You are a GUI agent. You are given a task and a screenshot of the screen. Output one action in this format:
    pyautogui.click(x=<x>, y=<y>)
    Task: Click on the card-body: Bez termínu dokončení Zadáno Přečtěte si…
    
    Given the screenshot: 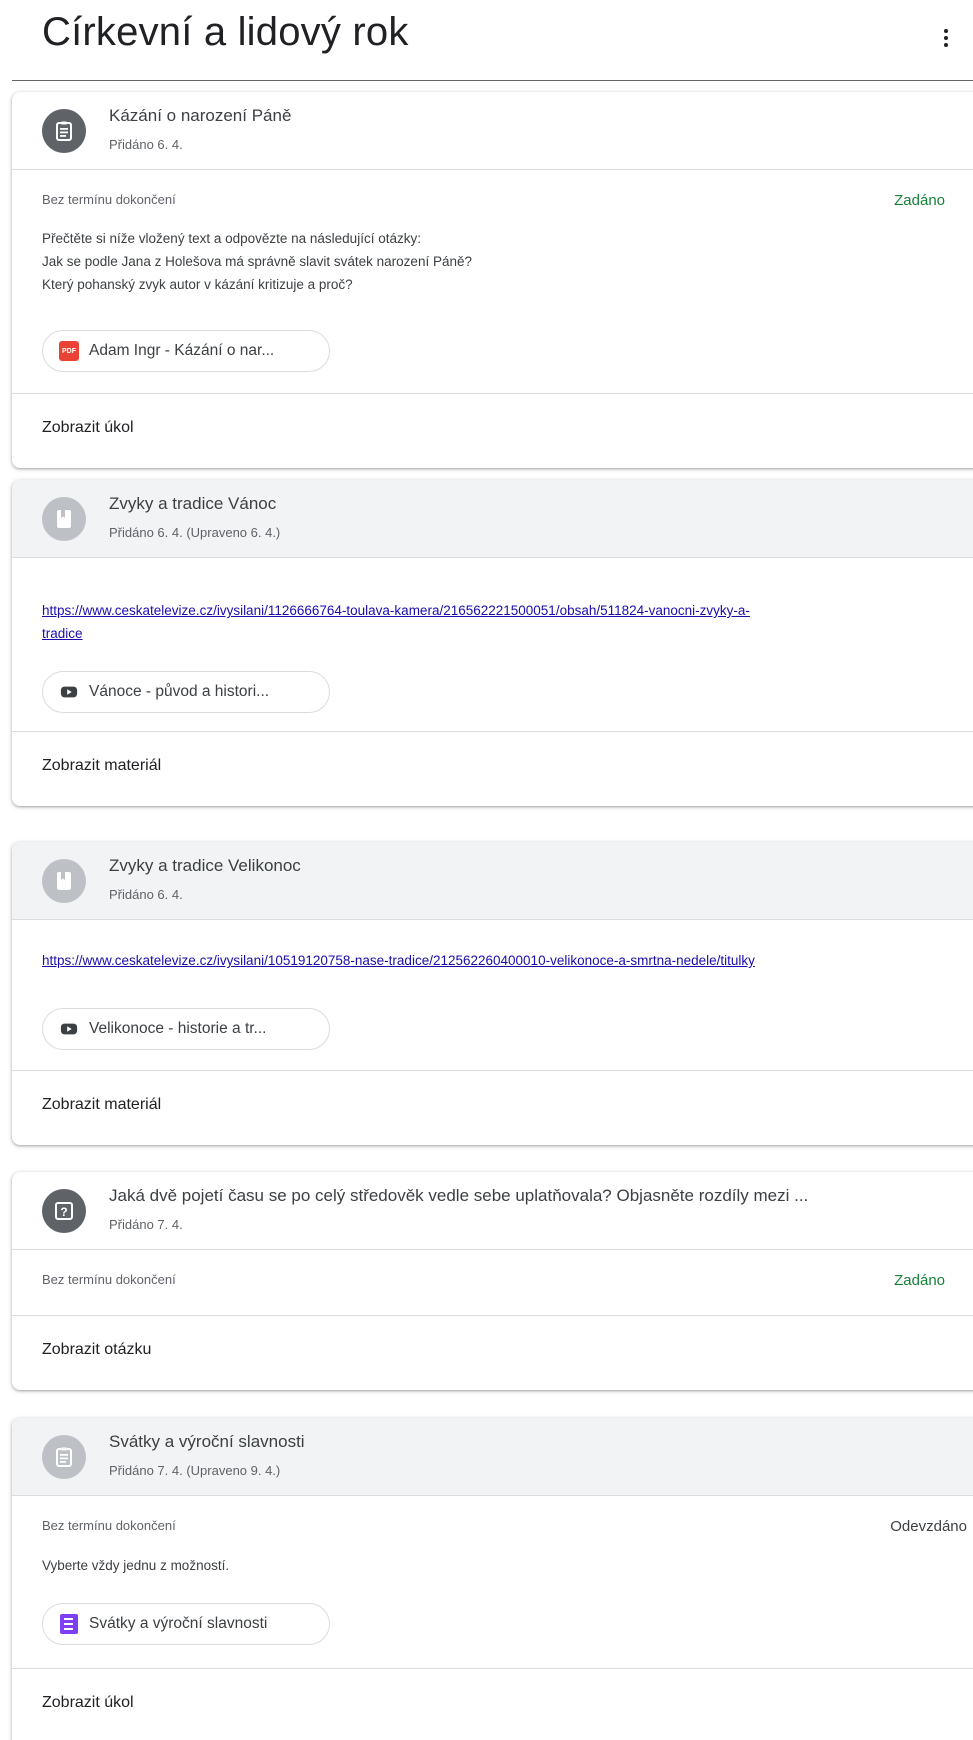 What is the action you would take?
    pyautogui.click(x=492, y=282)
    